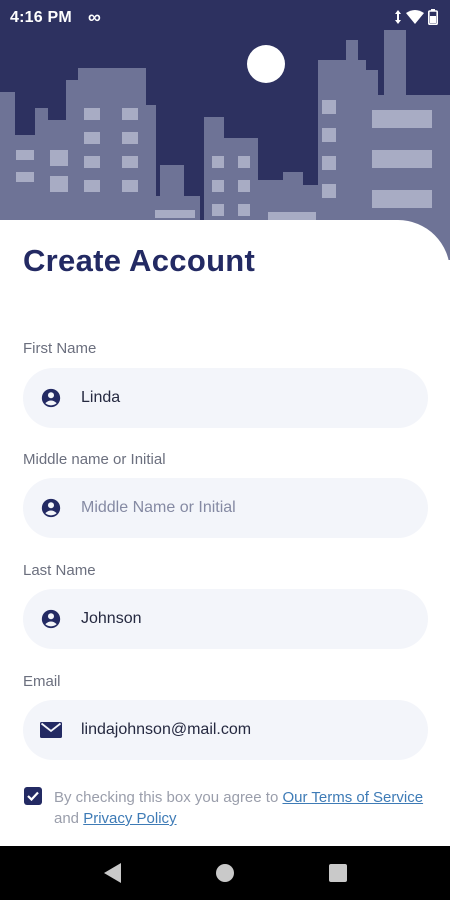  What do you see at coordinates (168, 797) in the screenshot?
I see `terms-prefix: By checking this box you agree to` at bounding box center [168, 797].